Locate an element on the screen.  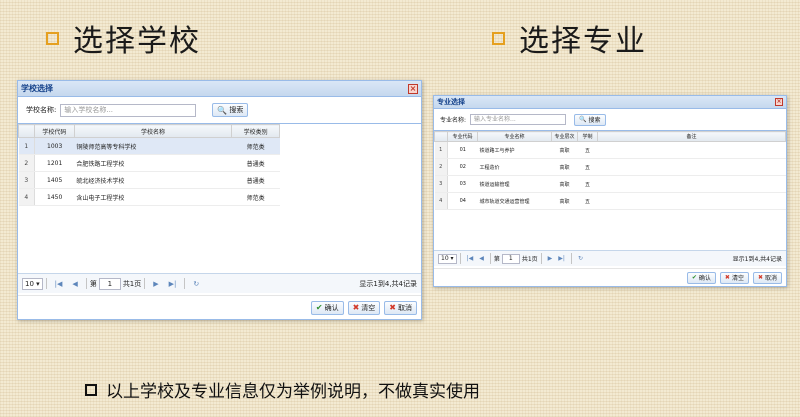
column-header: 专业代码 is located at coordinates (462, 136).